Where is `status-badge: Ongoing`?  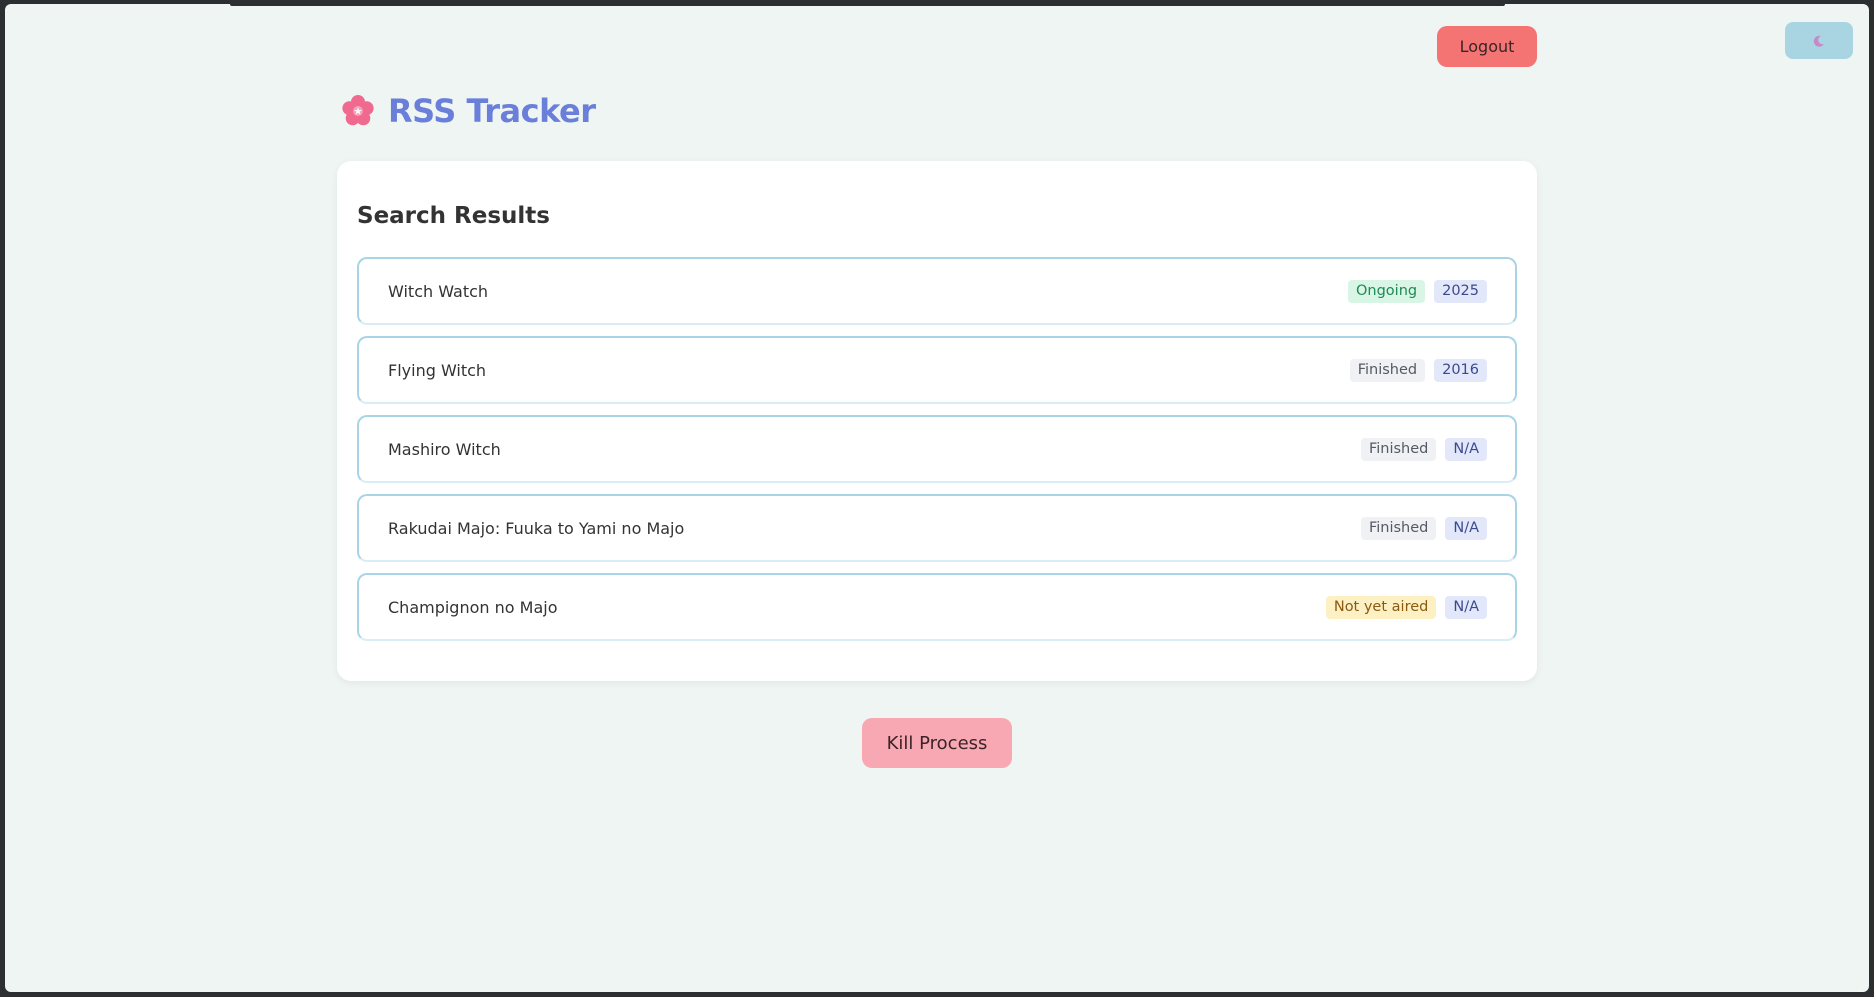
status-badge: Ongoing is located at coordinates (1386, 291).